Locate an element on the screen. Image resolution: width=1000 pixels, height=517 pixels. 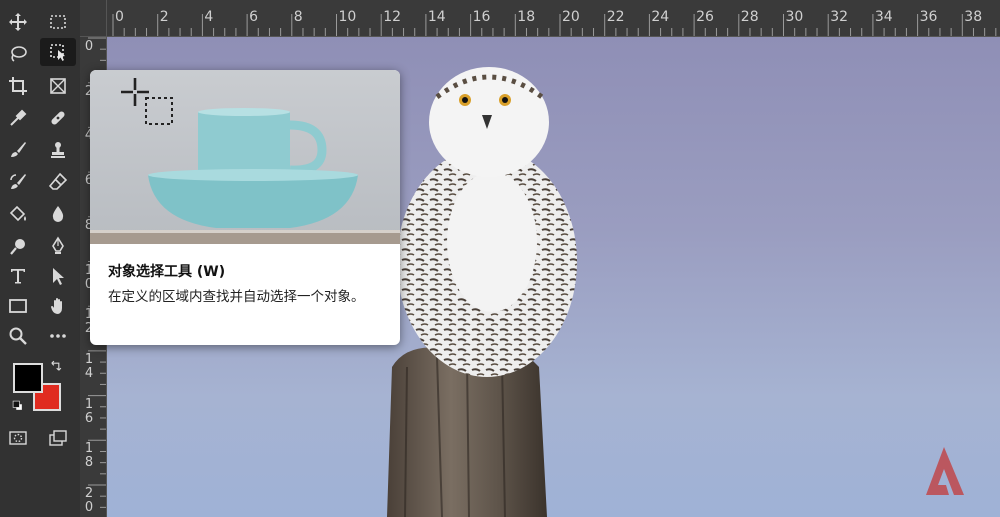
eyedropper-tool-icon is located at coordinates (18, 118).